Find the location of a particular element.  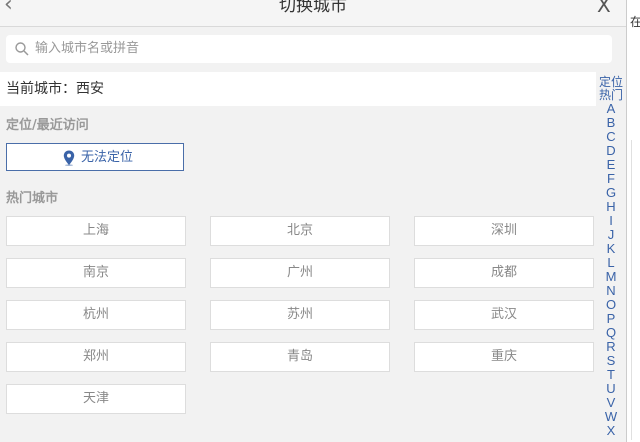

index-letter: O is located at coordinates (611, 305).